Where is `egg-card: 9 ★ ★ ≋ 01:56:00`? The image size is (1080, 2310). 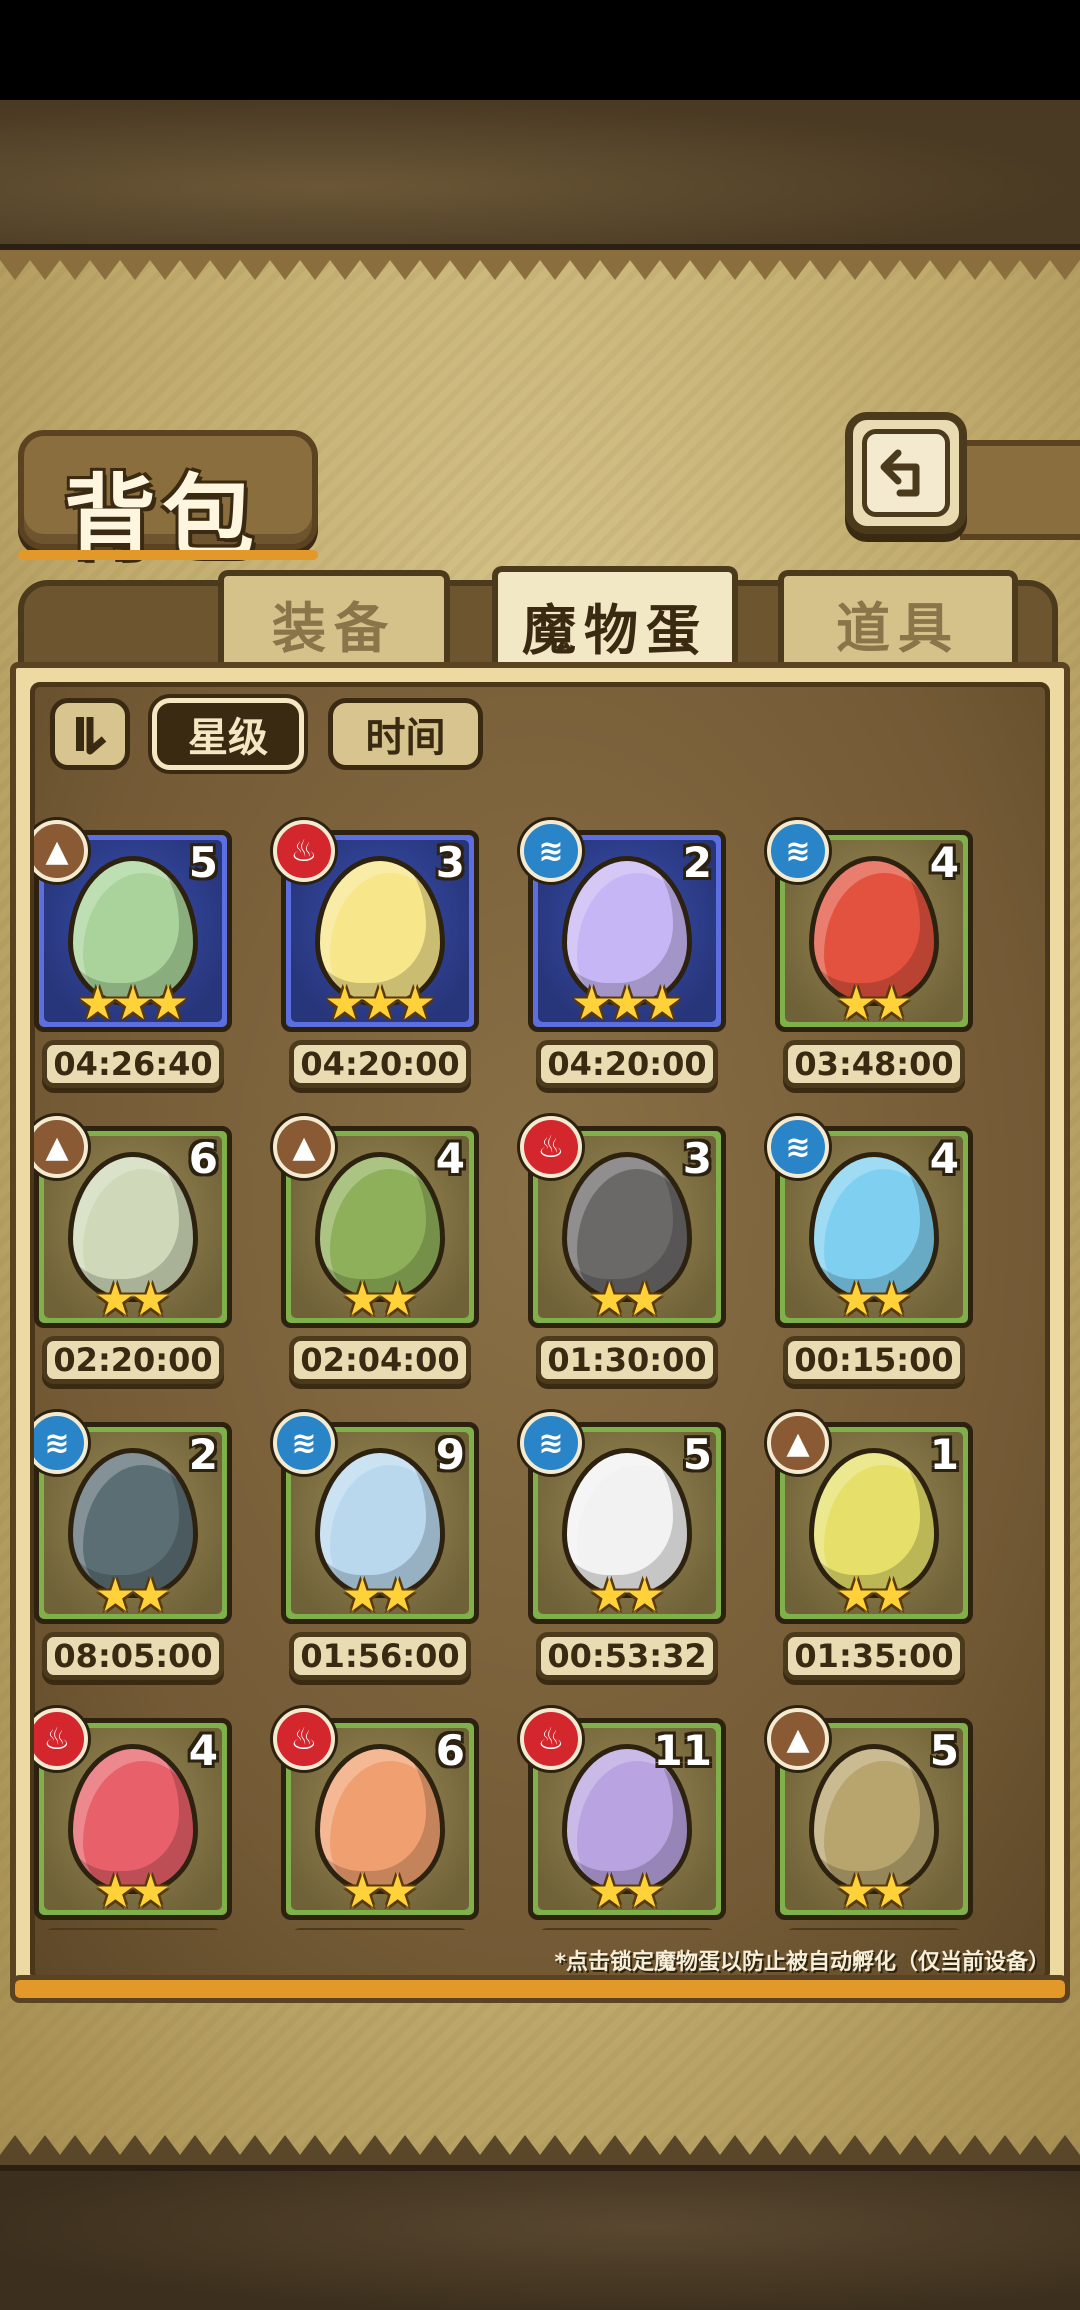 egg-card: 9 ★ ★ ≋ 01:56:00 is located at coordinates (376, 1562).